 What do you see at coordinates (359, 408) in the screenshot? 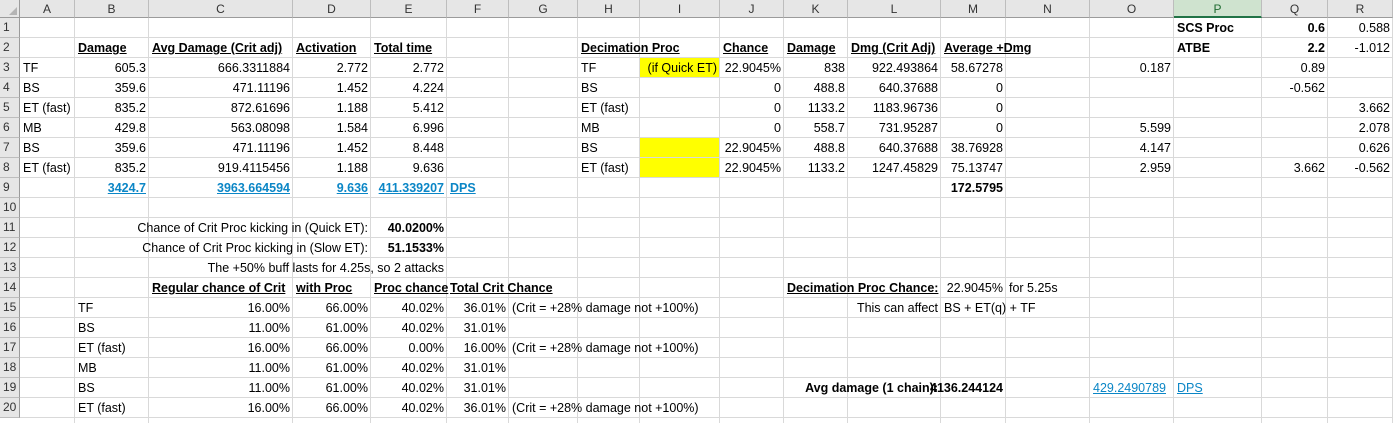
I see `cell-f20: 36.01%` at bounding box center [359, 408].